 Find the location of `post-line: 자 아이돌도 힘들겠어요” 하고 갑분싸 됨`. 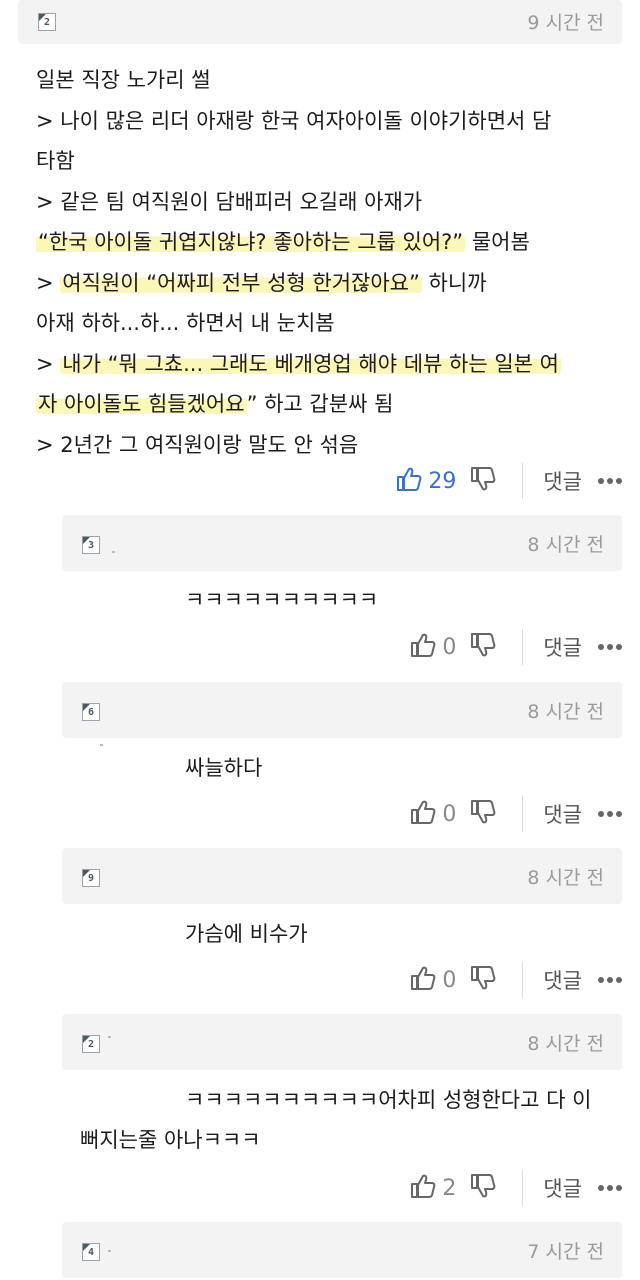

post-line: 자 아이돌도 힘들겠어요” 하고 갑분싸 됨 is located at coordinates (331, 404).